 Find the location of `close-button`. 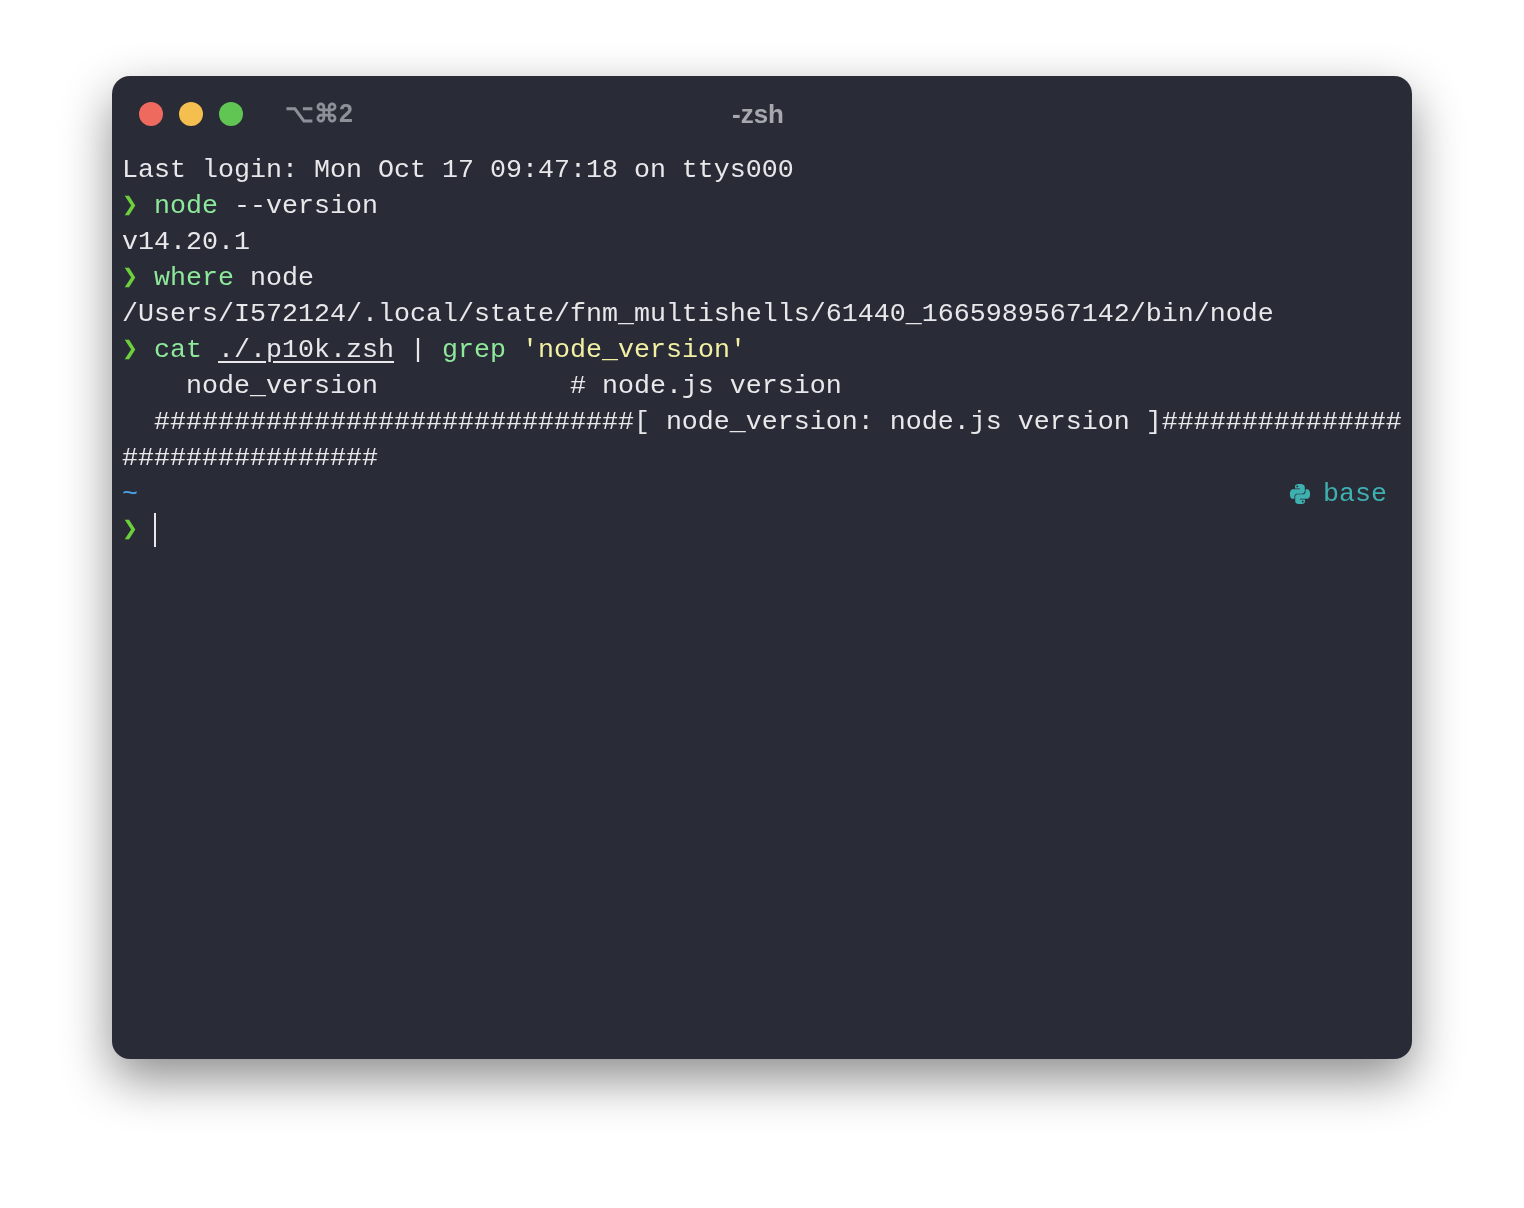

close-button is located at coordinates (151, 114).